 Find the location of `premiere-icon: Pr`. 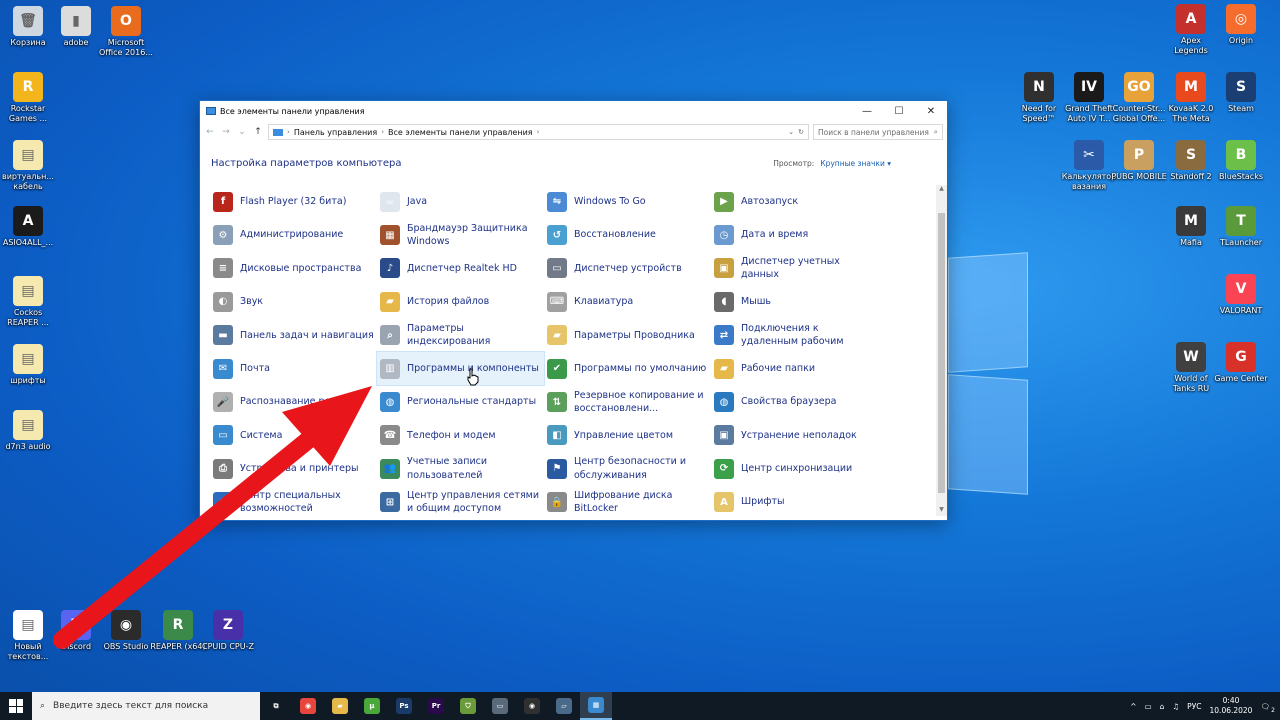

premiere-icon: Pr is located at coordinates (436, 706).